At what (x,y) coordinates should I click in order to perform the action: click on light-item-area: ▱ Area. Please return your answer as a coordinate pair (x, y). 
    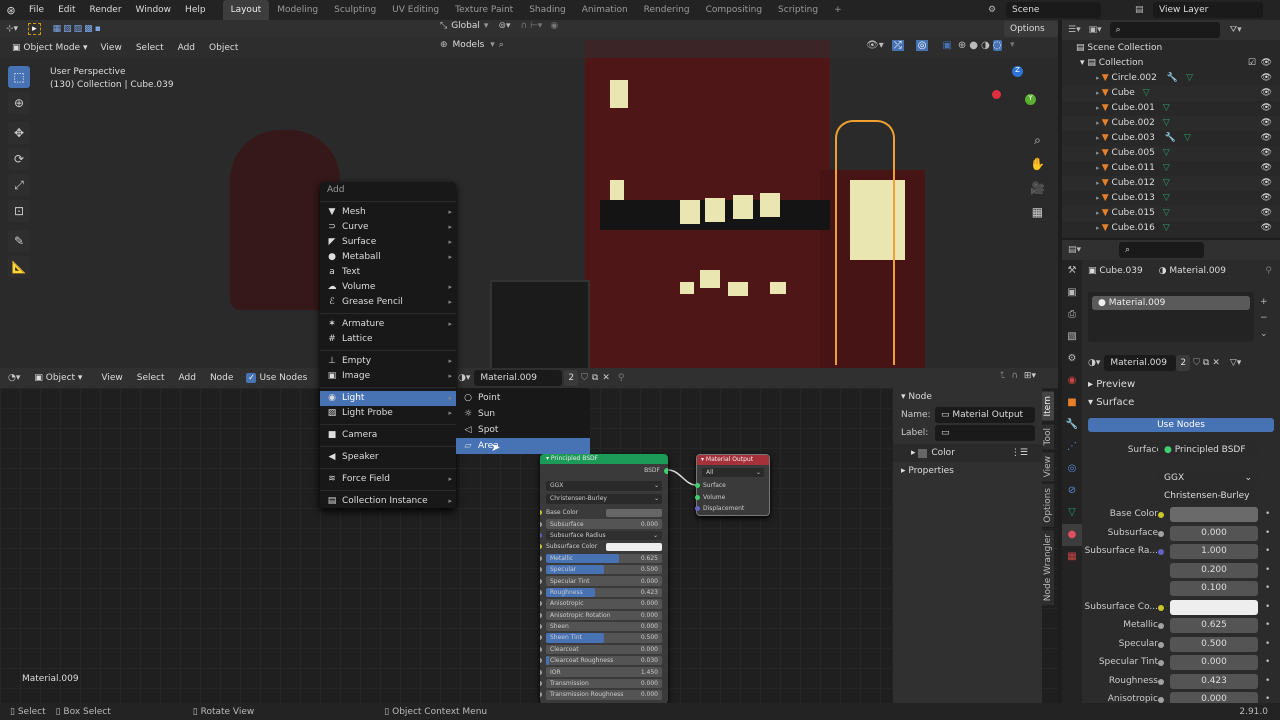
    Looking at the image, I should click on (523, 446).